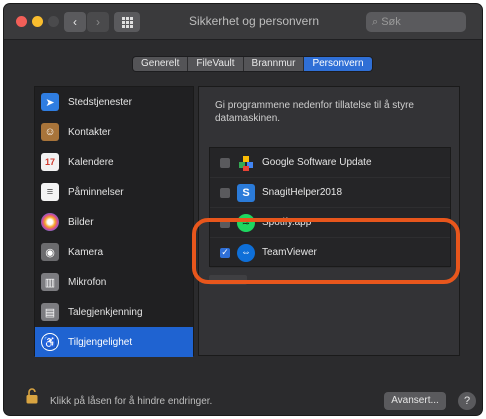 This screenshot has height=419, width=486. What do you see at coordinates (50, 342) in the screenshot?
I see `accessibility-icon: ♿` at bounding box center [50, 342].